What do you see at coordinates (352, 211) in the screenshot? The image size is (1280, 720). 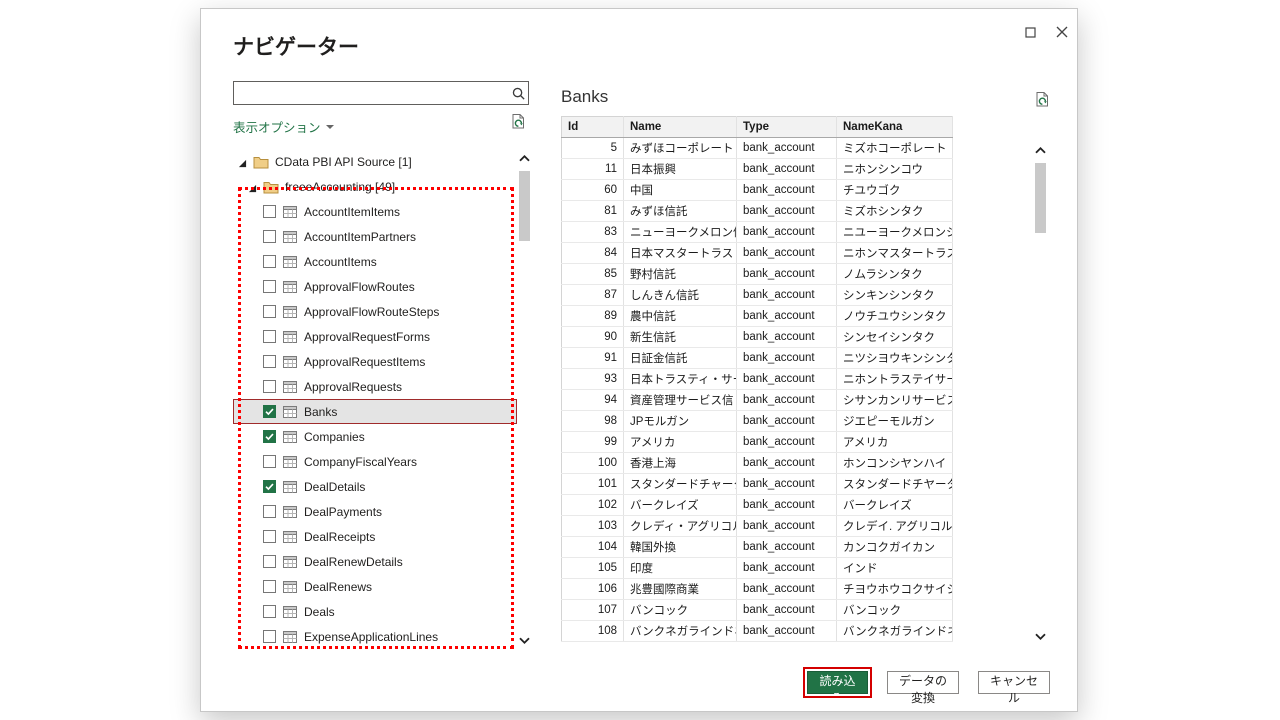 I see `tree-item-label: AccountItemItems` at bounding box center [352, 211].